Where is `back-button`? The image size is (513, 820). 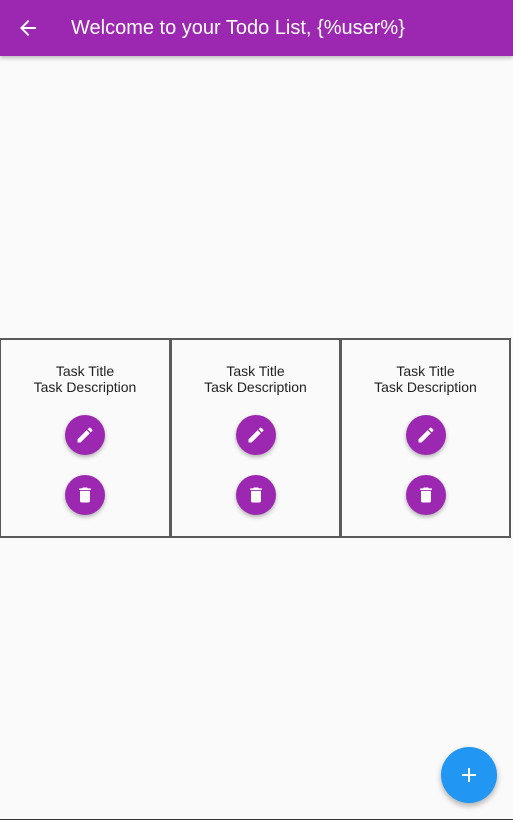
back-button is located at coordinates (28, 28).